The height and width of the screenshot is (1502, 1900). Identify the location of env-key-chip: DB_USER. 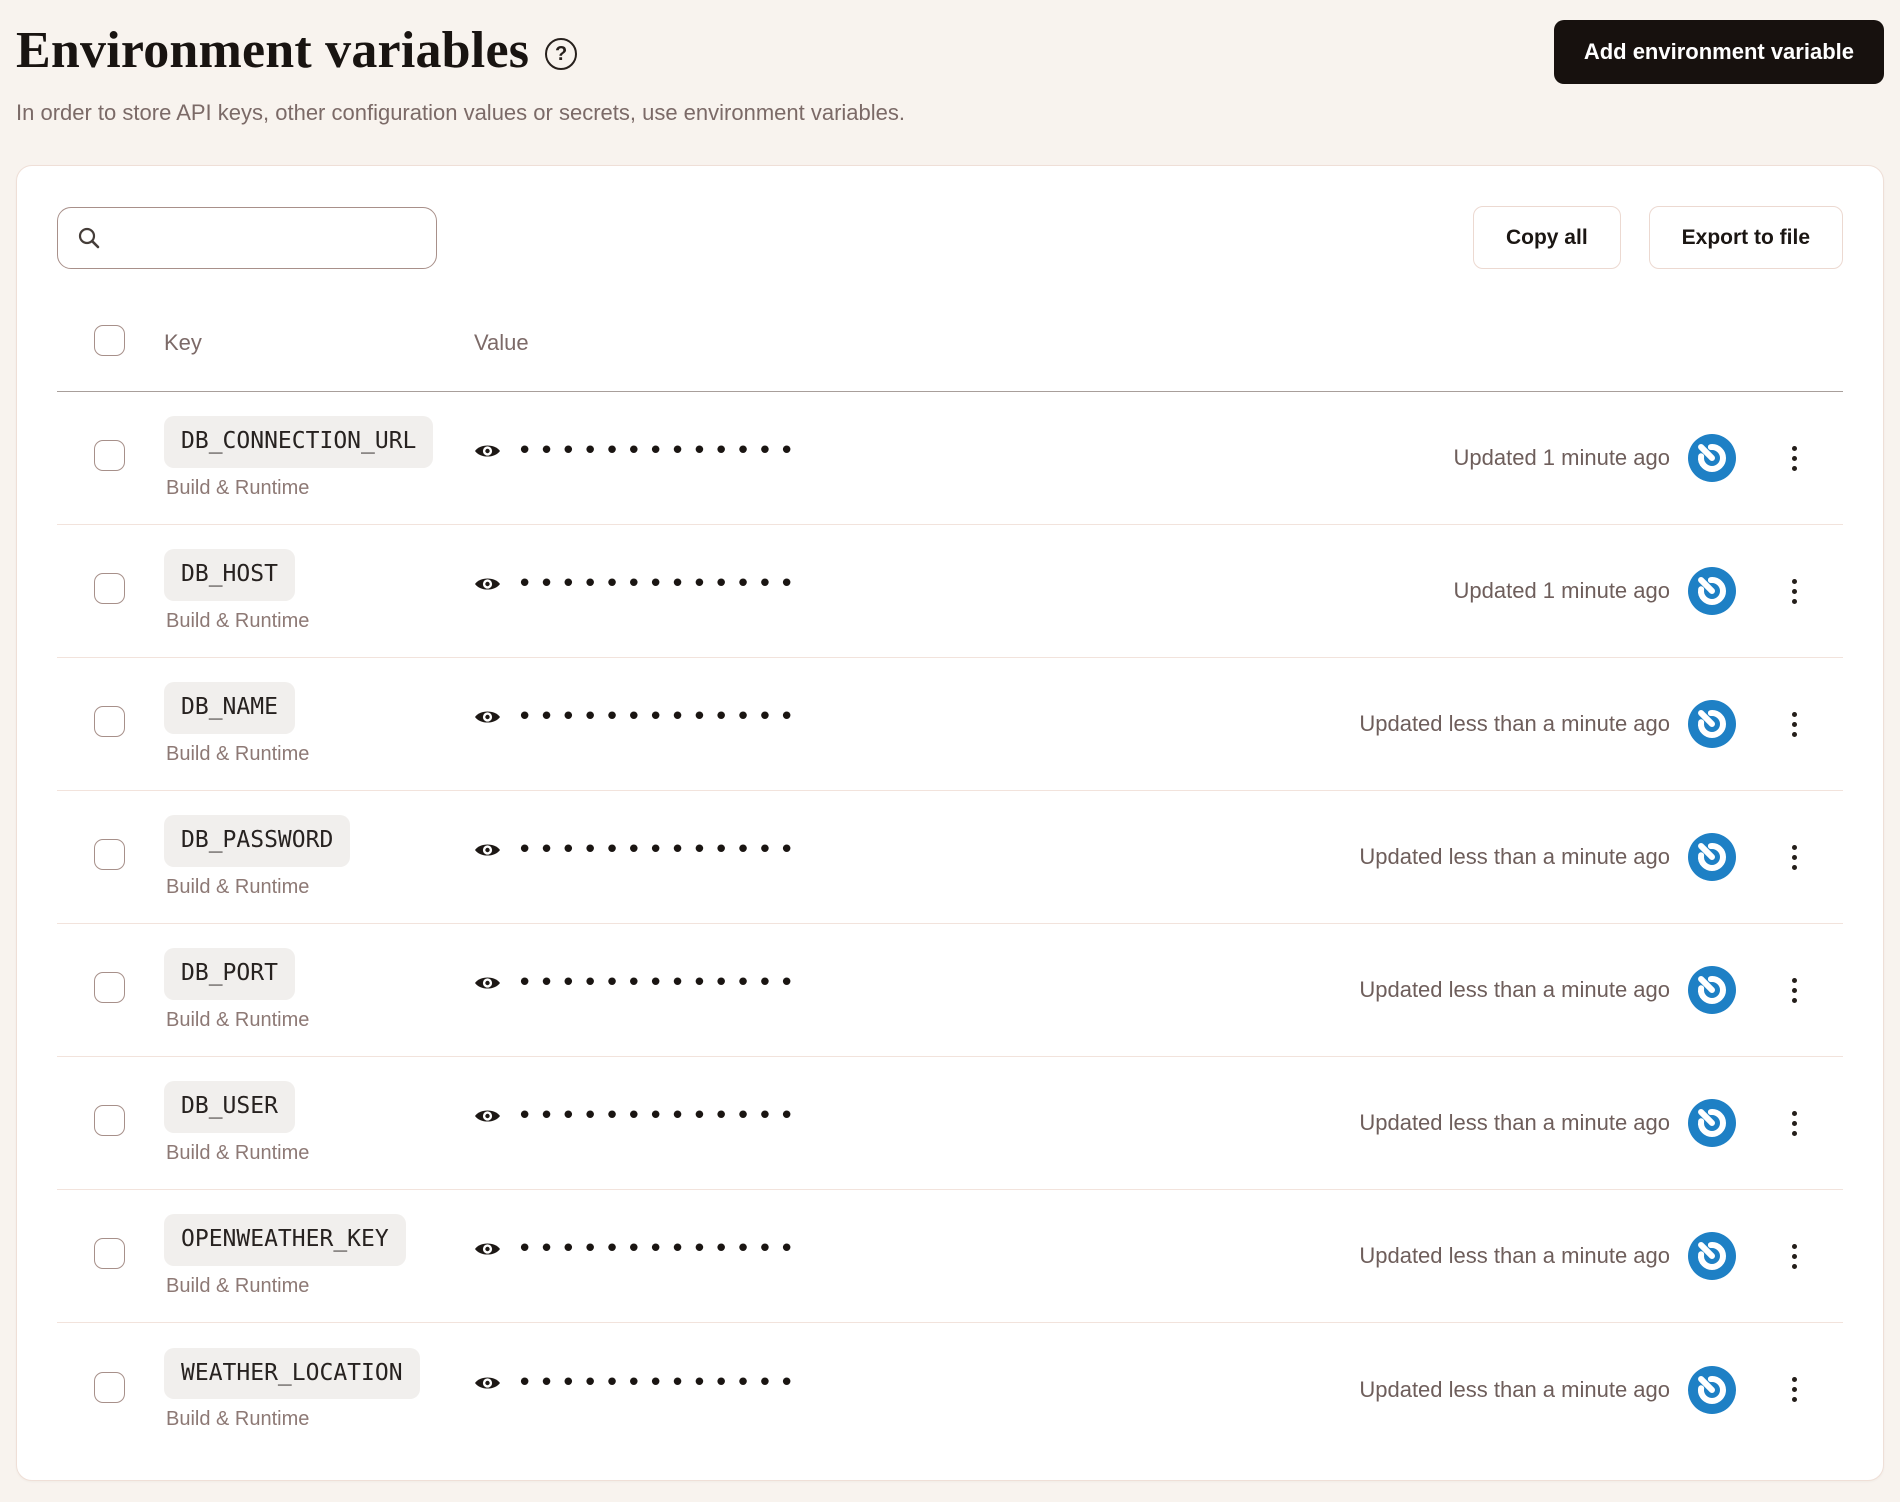
(229, 1107).